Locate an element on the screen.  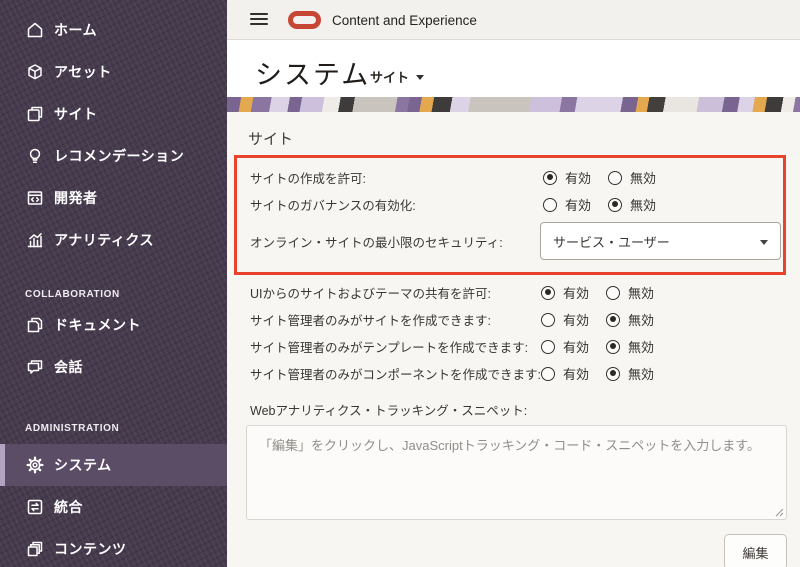
sidebar-item-integration: 統合 is located at coordinates (113, 507).